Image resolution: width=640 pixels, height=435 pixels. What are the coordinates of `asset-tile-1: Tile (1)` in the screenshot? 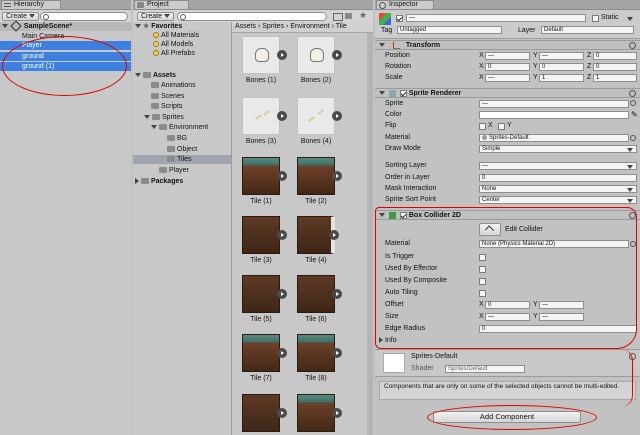 It's located at (261, 181).